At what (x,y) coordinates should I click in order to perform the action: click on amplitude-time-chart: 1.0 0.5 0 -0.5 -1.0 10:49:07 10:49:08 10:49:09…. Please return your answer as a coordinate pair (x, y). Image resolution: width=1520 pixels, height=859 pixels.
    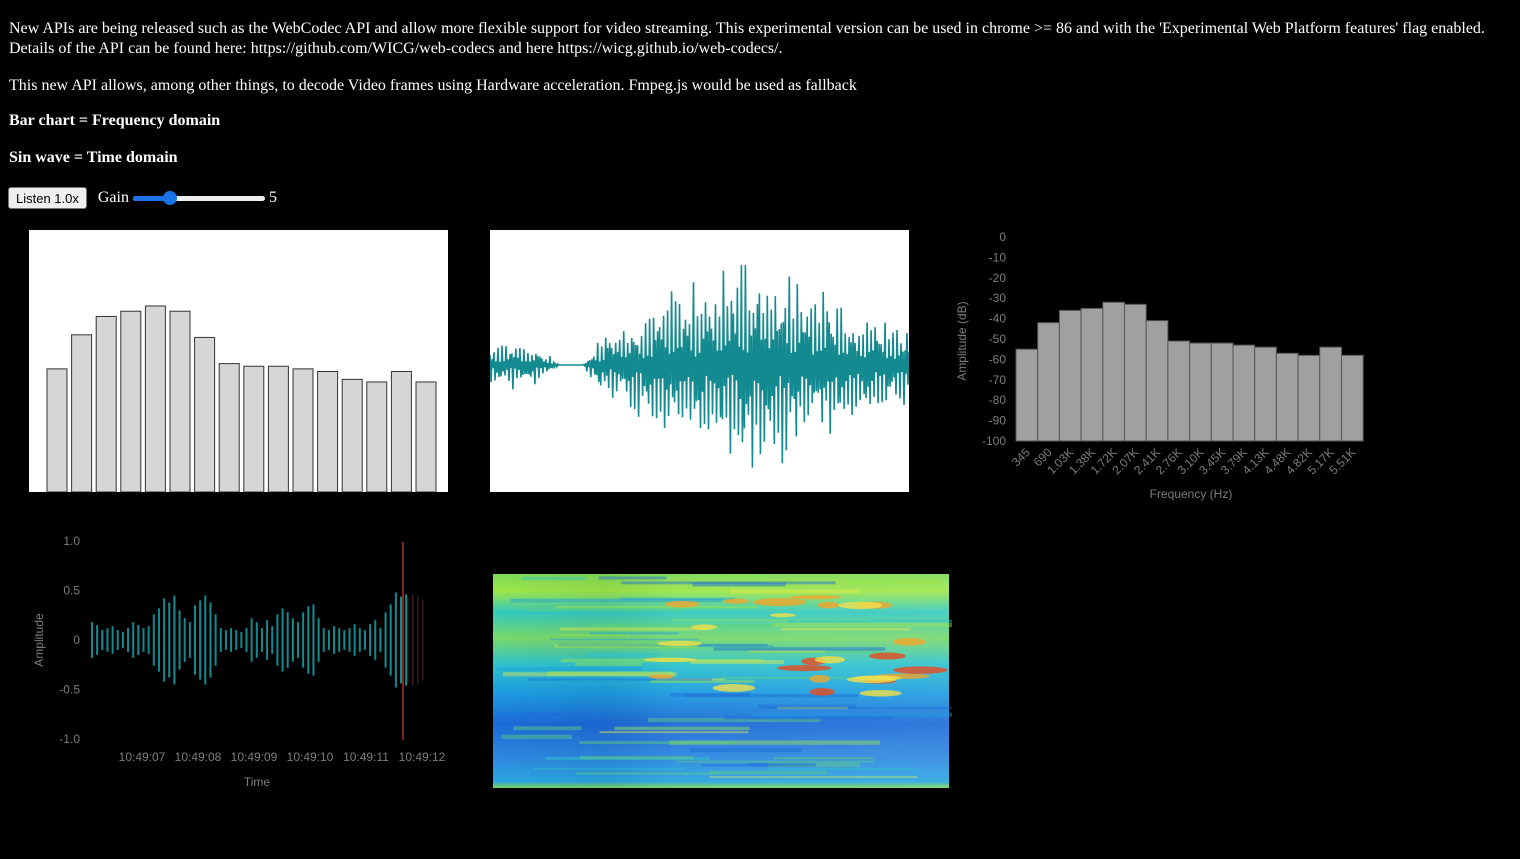
    Looking at the image, I should click on (239, 661).